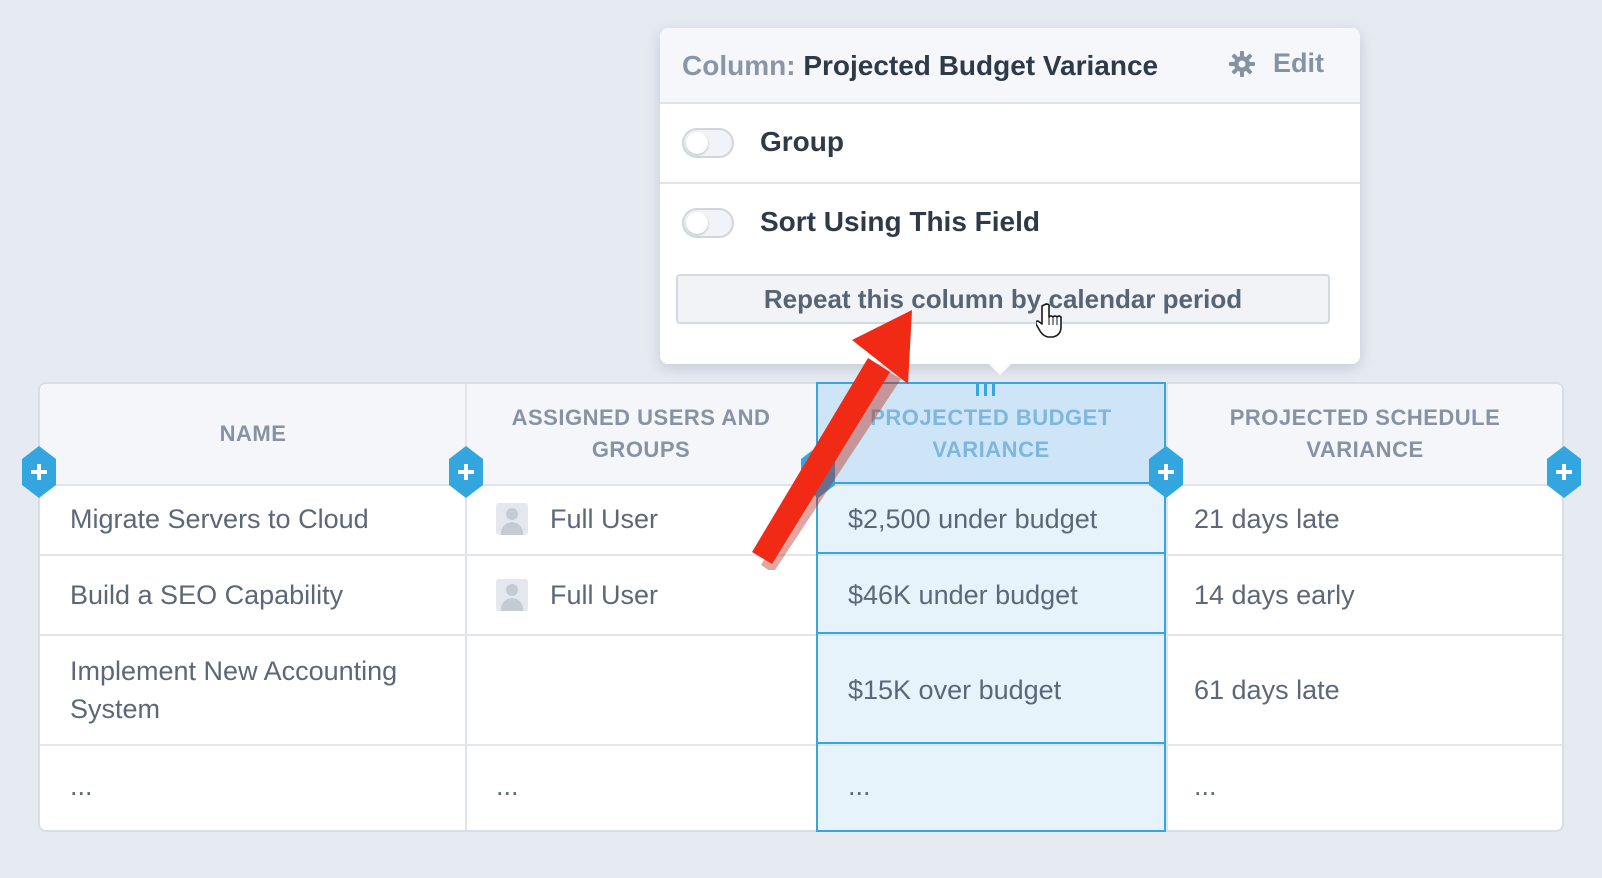 This screenshot has width=1602, height=878. Describe the element at coordinates (708, 223) in the screenshot. I see `sort-toggle` at that location.